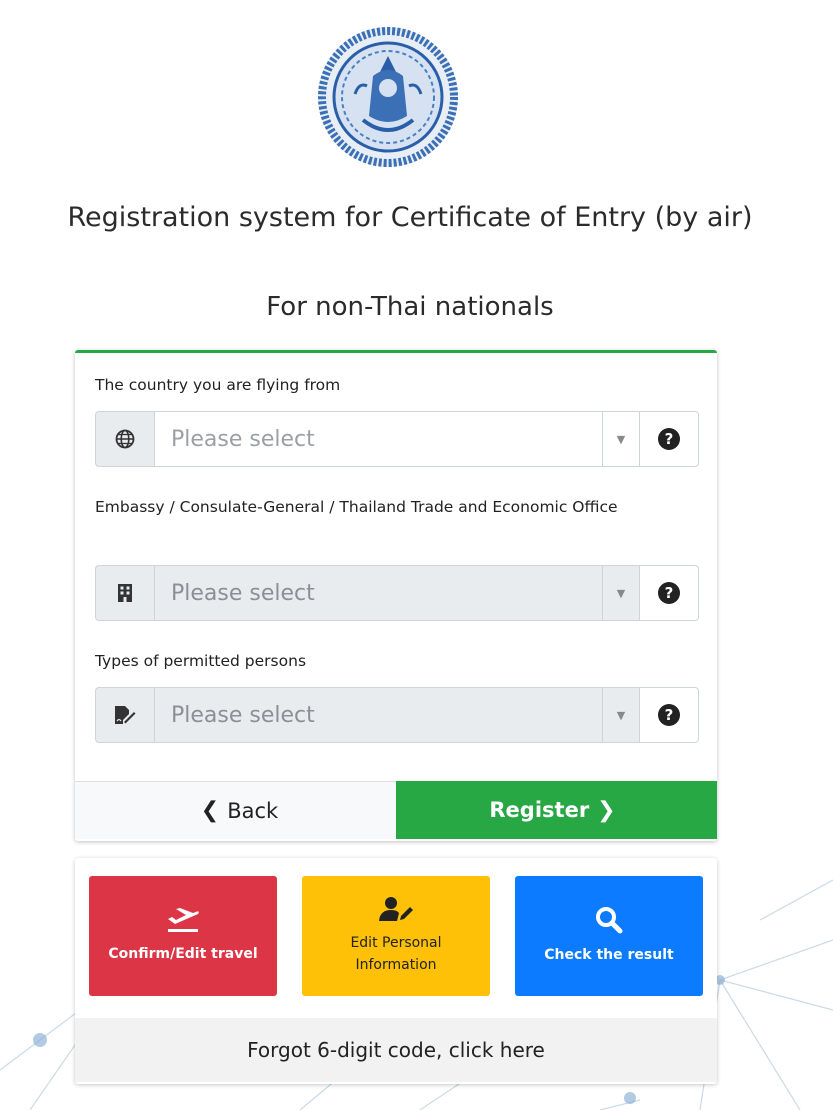 The image size is (833, 1110). Describe the element at coordinates (396, 954) in the screenshot. I see `edit-personal-info-label: Edit Personal Information` at that location.